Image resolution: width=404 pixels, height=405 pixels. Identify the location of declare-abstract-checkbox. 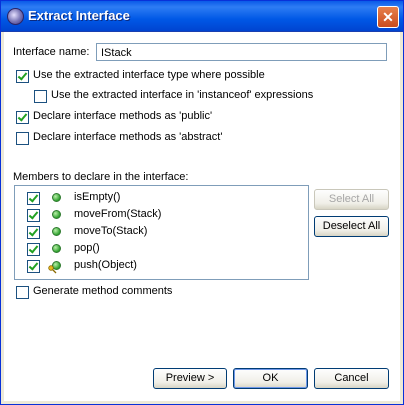
(22, 138).